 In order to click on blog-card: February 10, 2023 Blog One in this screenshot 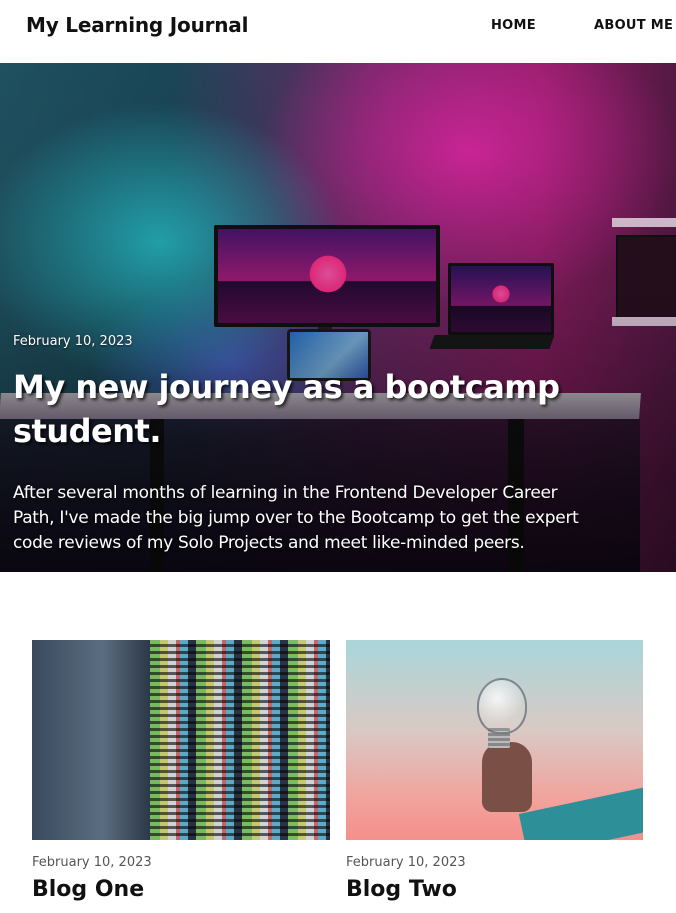, I will do `click(181, 771)`.